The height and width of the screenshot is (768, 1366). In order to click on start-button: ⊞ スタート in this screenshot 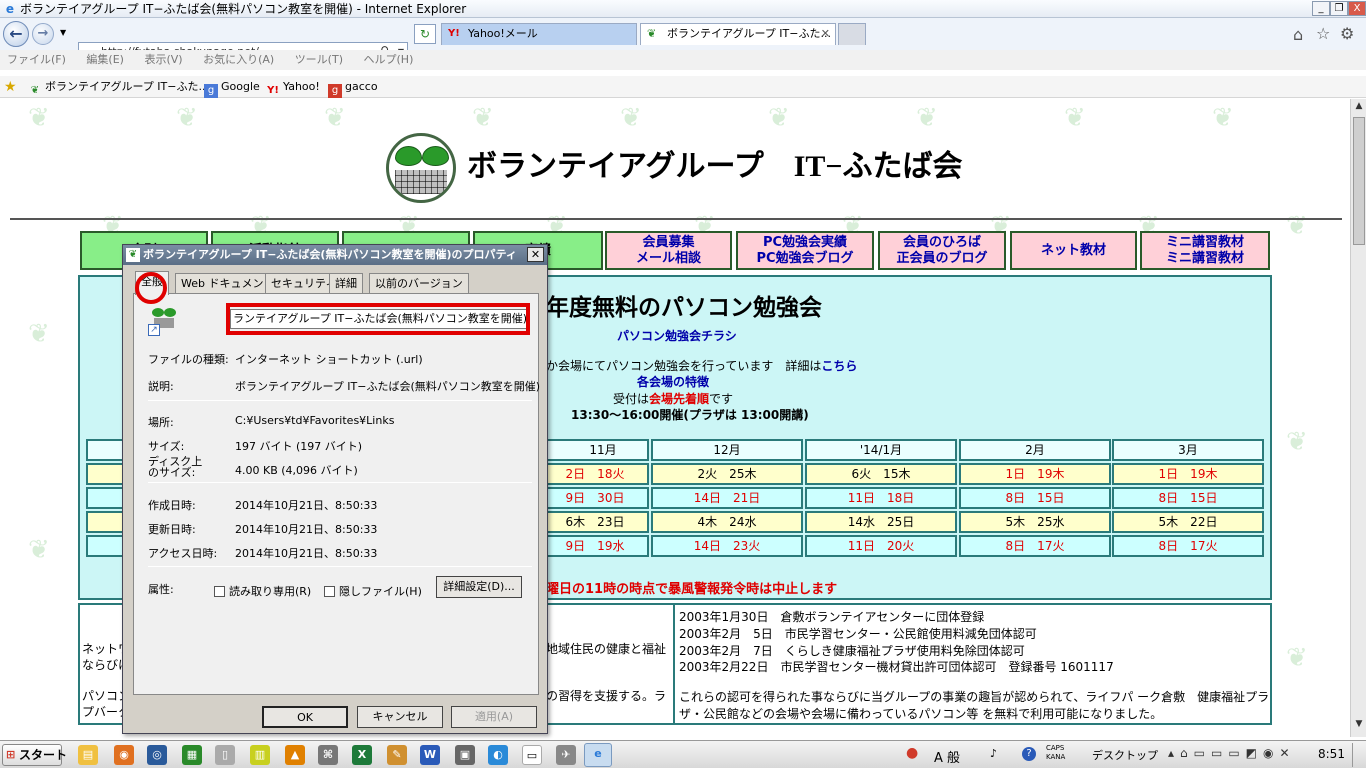, I will do `click(34, 755)`.